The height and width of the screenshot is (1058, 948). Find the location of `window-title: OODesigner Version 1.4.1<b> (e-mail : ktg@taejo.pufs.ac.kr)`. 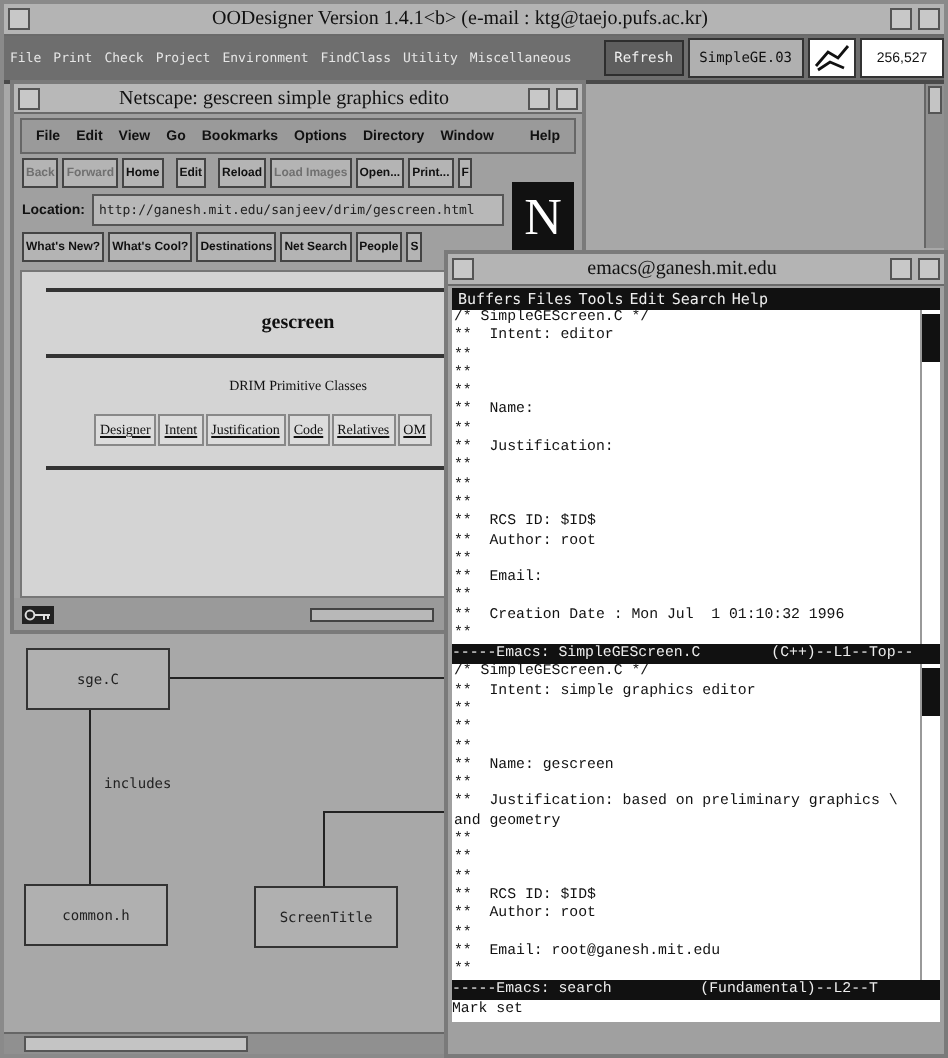

window-title: OODesigner Version 1.4.1<b> (e-mail : ktg@taejo.pufs.ac.kr) is located at coordinates (460, 19).